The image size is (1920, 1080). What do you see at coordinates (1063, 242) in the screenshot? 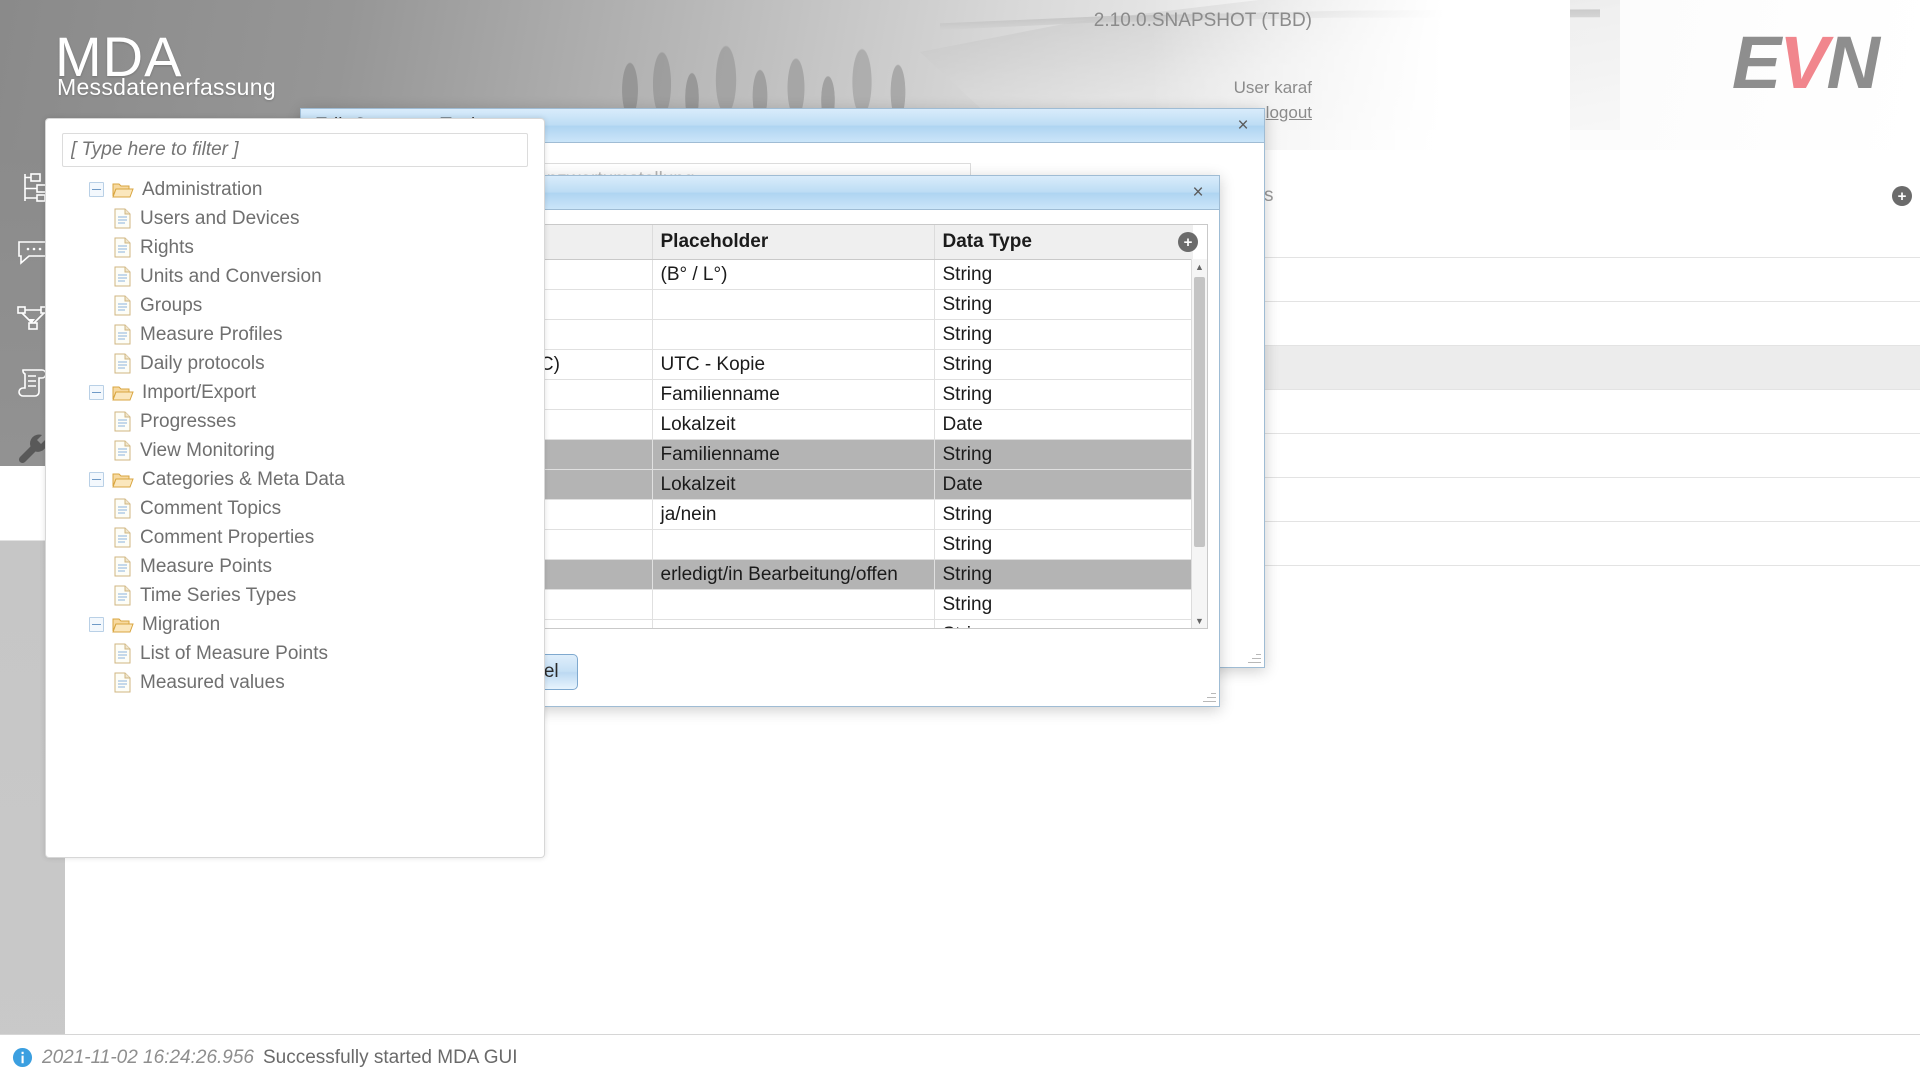
I see `column-header-datatype: Data Type` at bounding box center [1063, 242].